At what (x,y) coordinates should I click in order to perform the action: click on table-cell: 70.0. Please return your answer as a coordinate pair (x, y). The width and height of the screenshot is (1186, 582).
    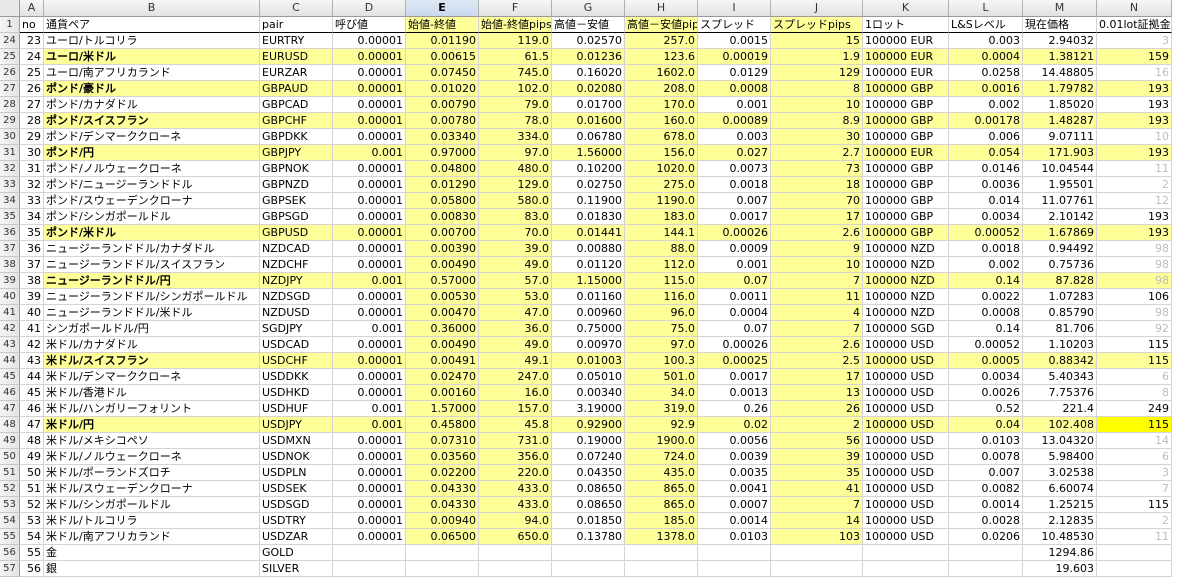
    Looking at the image, I should click on (515, 233).